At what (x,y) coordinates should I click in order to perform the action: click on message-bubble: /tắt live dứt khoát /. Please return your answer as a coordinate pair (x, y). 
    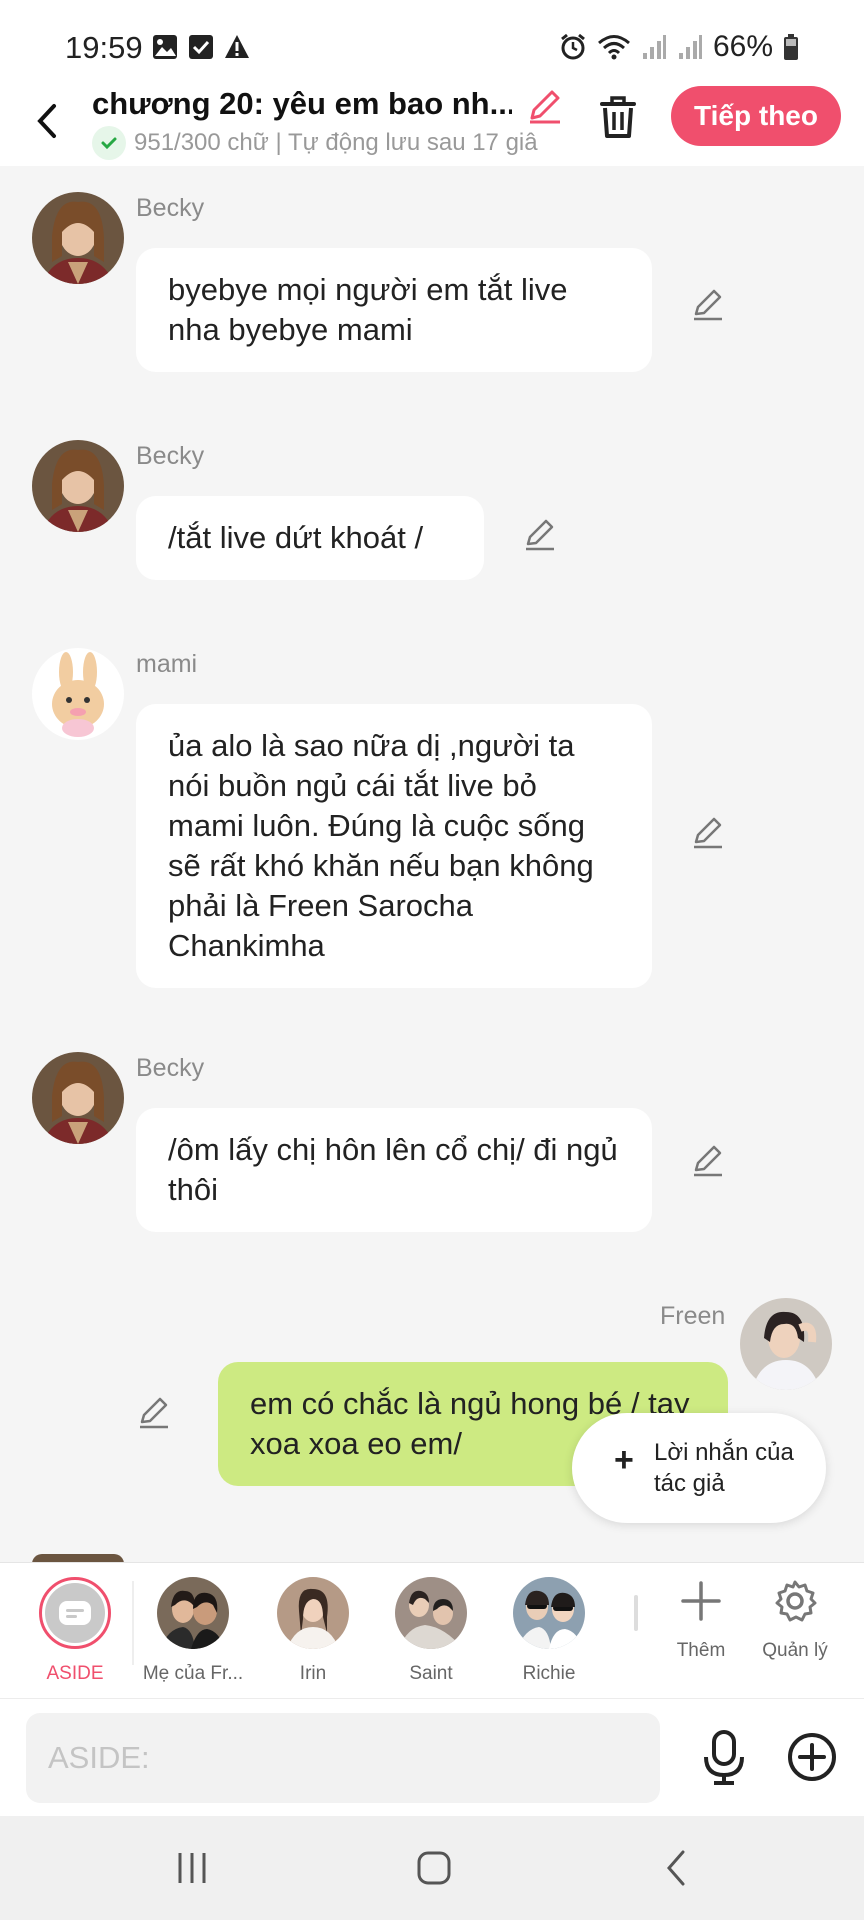
    Looking at the image, I should click on (310, 538).